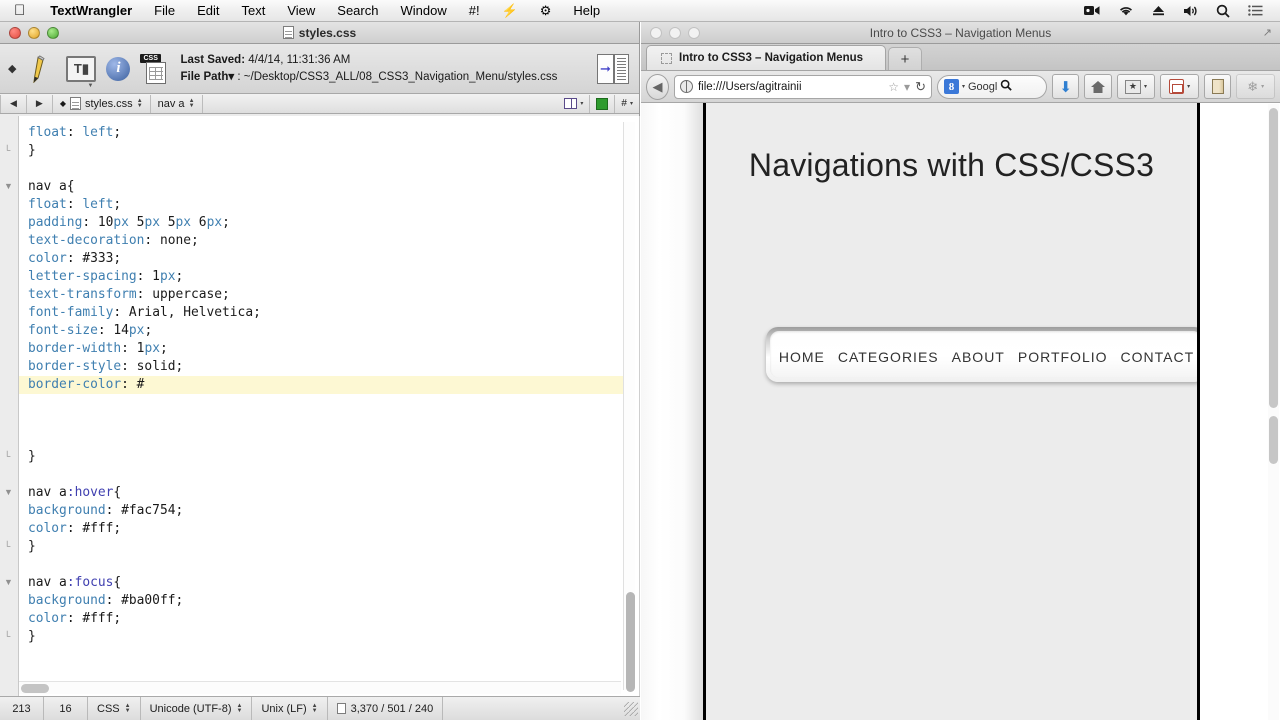  What do you see at coordinates (333, 241) in the screenshot?
I see `code-line: text-decoration: none;` at bounding box center [333, 241].